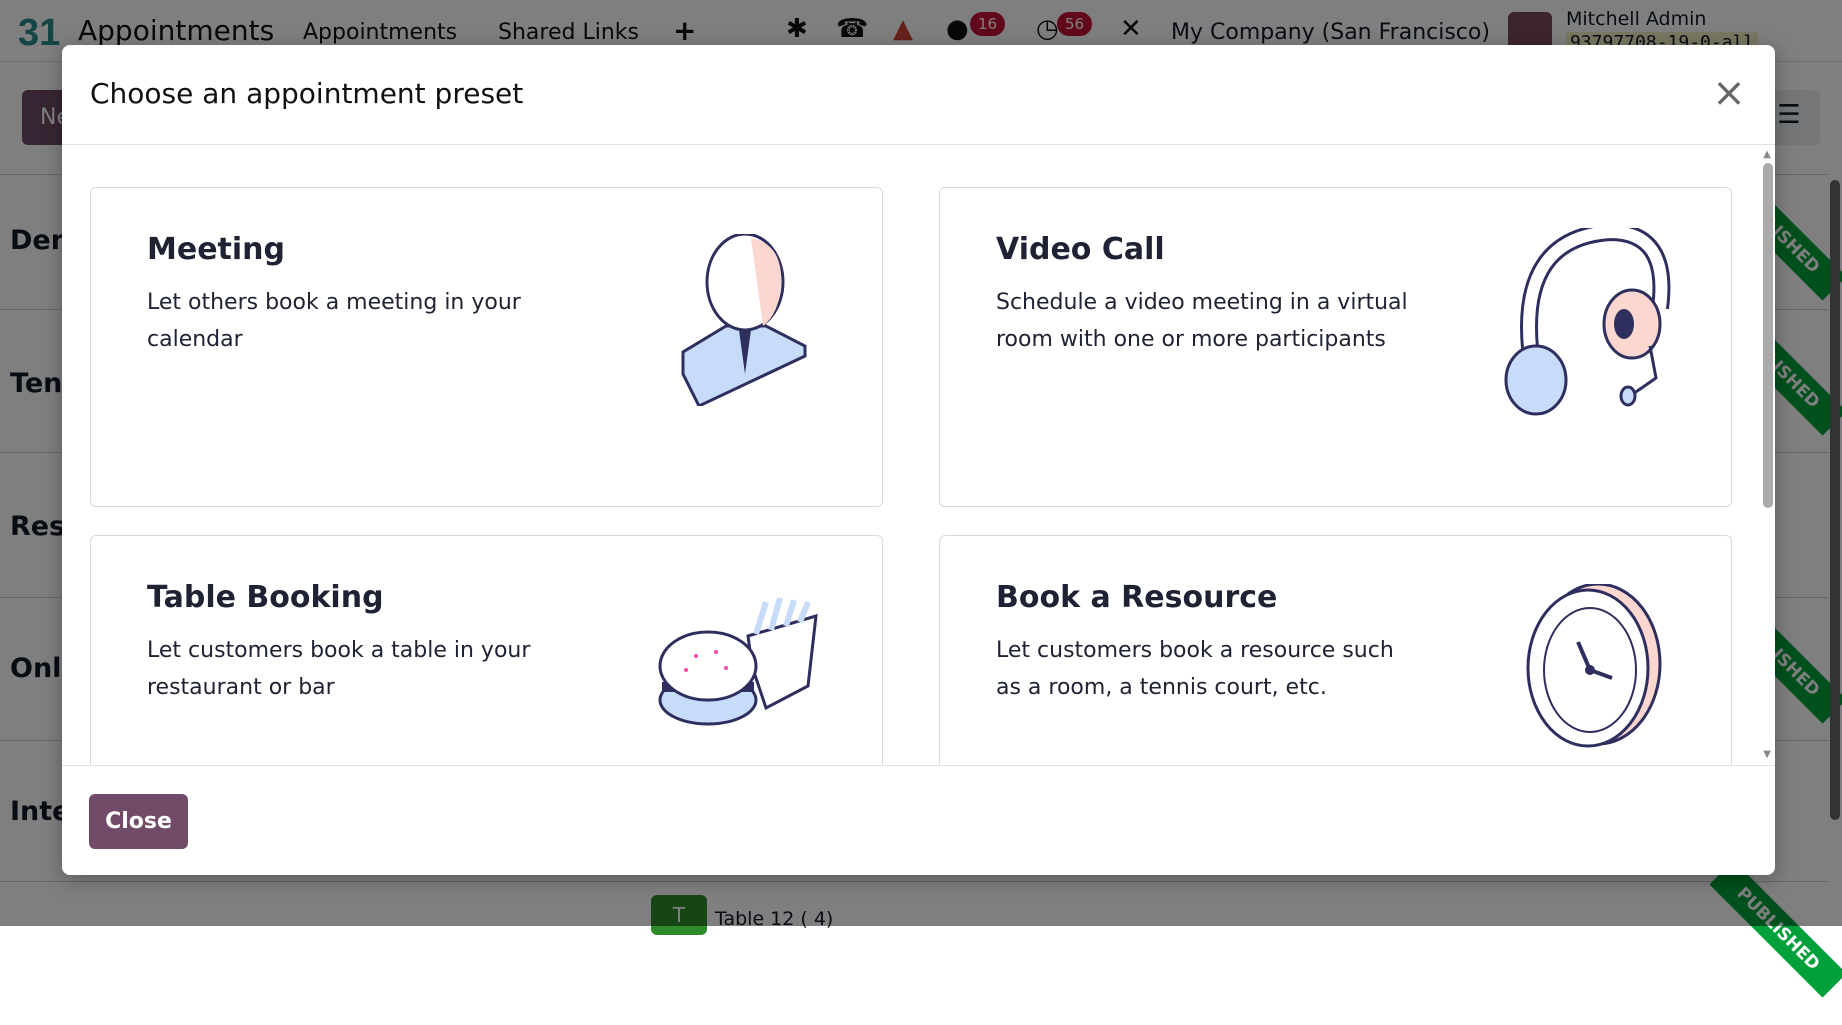 The height and width of the screenshot is (1025, 1842). What do you see at coordinates (1767, 154) in the screenshot?
I see `scroll-up-icon: ▲` at bounding box center [1767, 154].